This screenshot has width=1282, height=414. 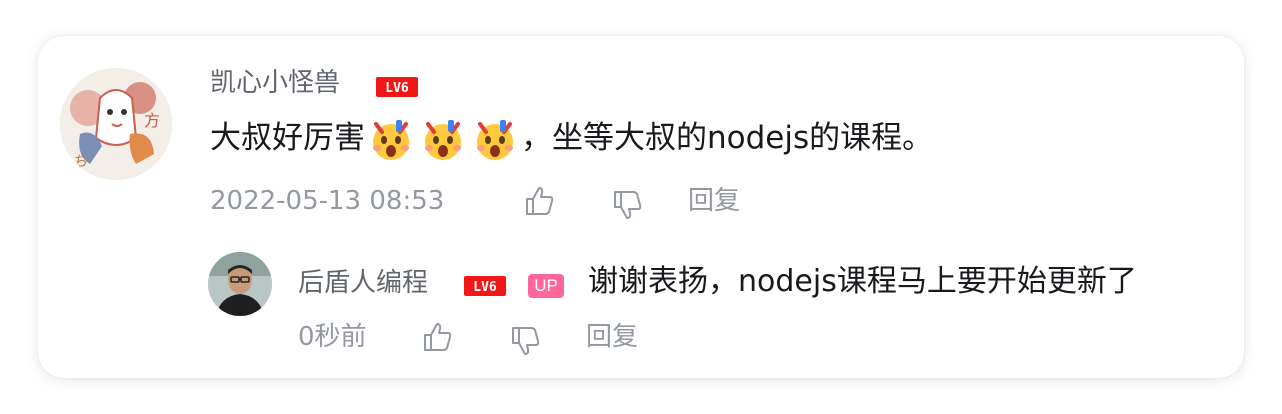 What do you see at coordinates (363, 283) in the screenshot?
I see `reply-username: 后盾人编程` at bounding box center [363, 283].